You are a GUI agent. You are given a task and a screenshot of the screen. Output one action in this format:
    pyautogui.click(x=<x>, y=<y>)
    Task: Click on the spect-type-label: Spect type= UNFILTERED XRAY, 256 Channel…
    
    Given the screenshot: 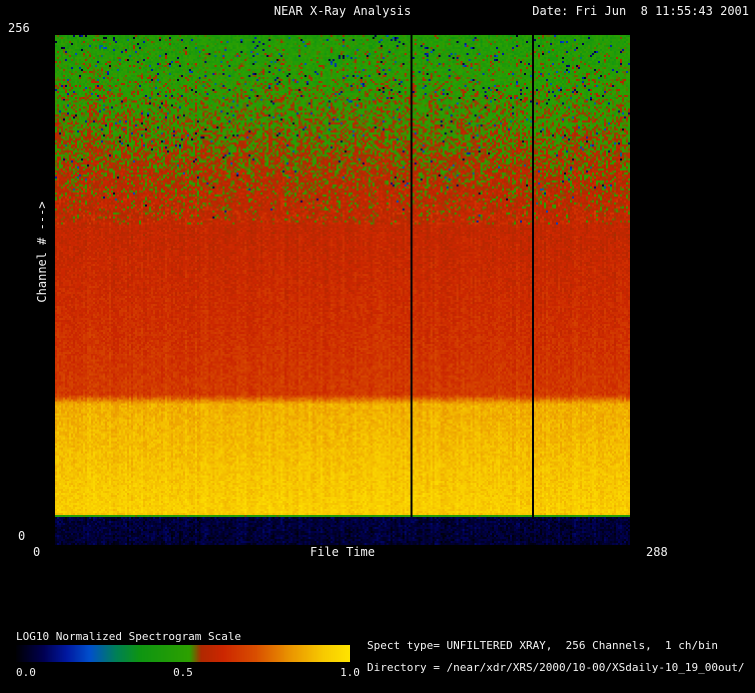 What is the action you would take?
    pyautogui.click(x=542, y=645)
    